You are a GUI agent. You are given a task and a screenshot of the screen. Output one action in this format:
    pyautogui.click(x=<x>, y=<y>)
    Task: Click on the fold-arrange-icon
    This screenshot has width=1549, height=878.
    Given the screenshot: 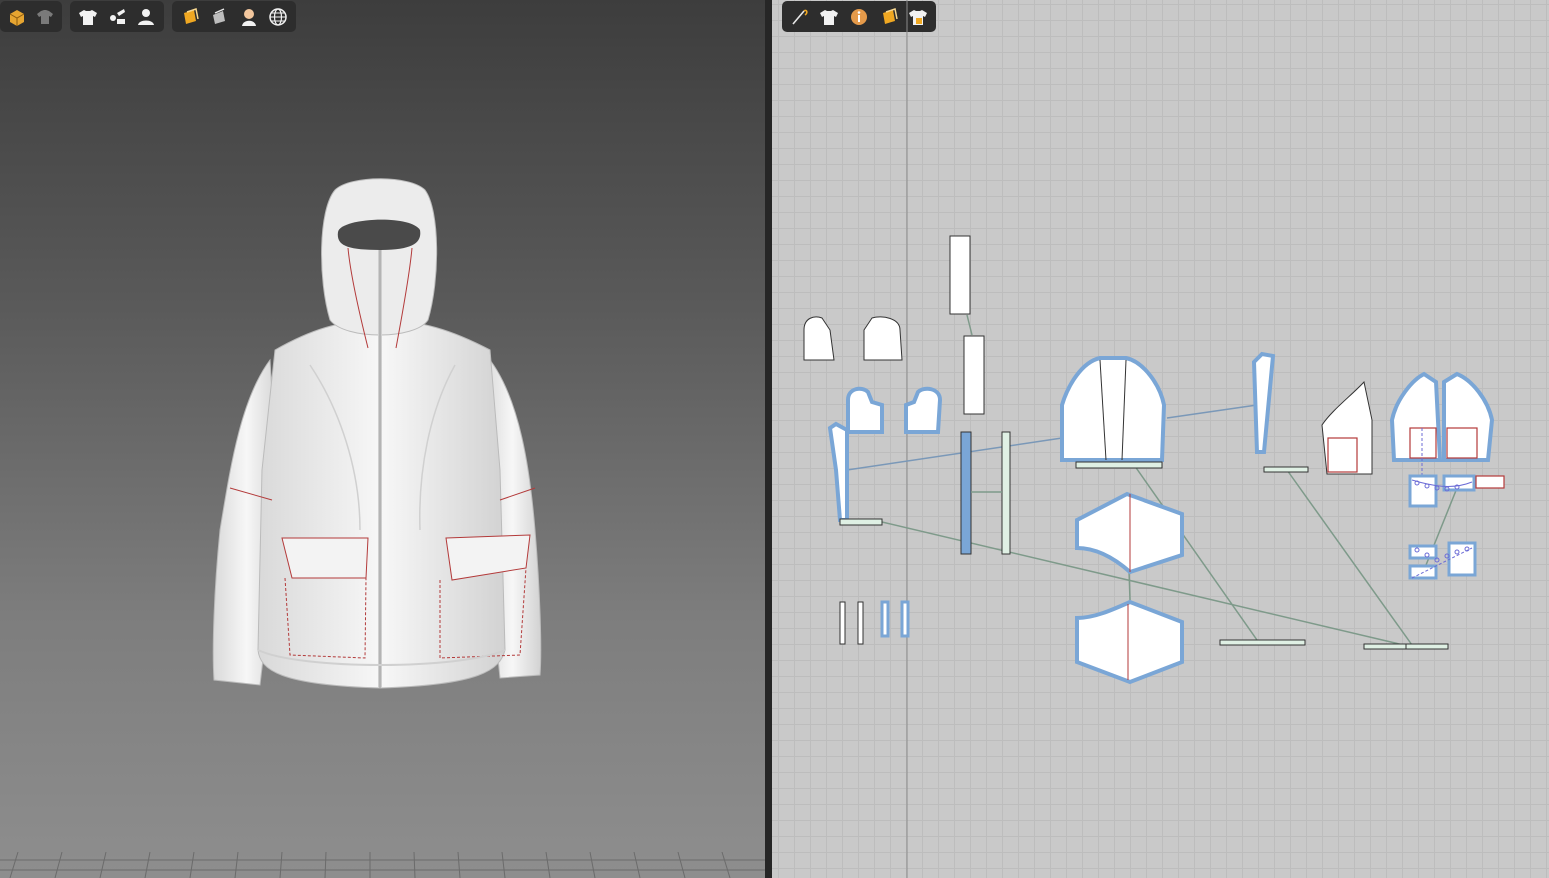 What is the action you would take?
    pyautogui.click(x=116, y=17)
    